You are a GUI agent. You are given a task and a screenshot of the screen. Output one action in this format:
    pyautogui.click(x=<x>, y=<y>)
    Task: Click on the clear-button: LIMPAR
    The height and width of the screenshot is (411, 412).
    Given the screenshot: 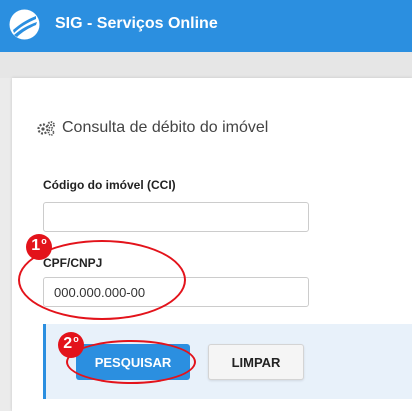 What is the action you would take?
    pyautogui.click(x=256, y=362)
    